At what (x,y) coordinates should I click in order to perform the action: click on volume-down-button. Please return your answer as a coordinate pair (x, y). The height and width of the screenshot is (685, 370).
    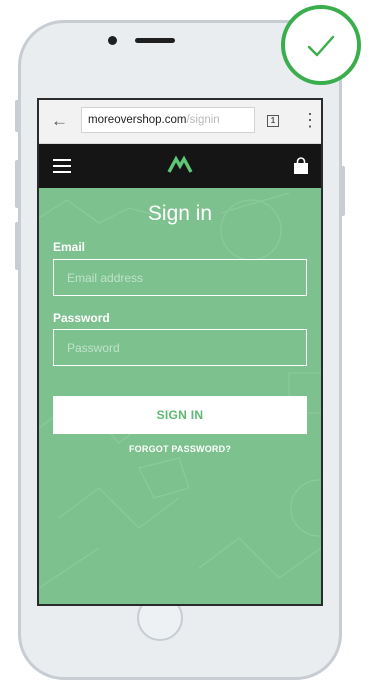
    Looking at the image, I should click on (17, 246).